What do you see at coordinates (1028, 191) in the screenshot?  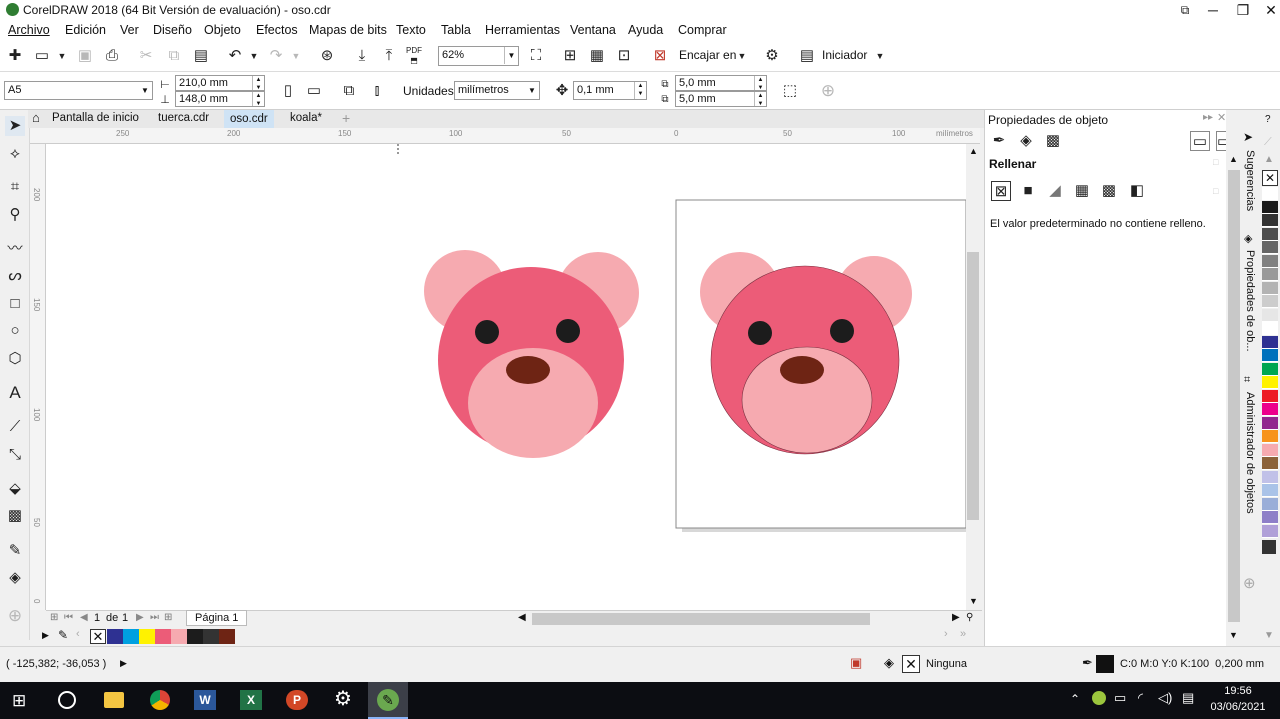 I see `uniform-fill-icon: ■` at bounding box center [1028, 191].